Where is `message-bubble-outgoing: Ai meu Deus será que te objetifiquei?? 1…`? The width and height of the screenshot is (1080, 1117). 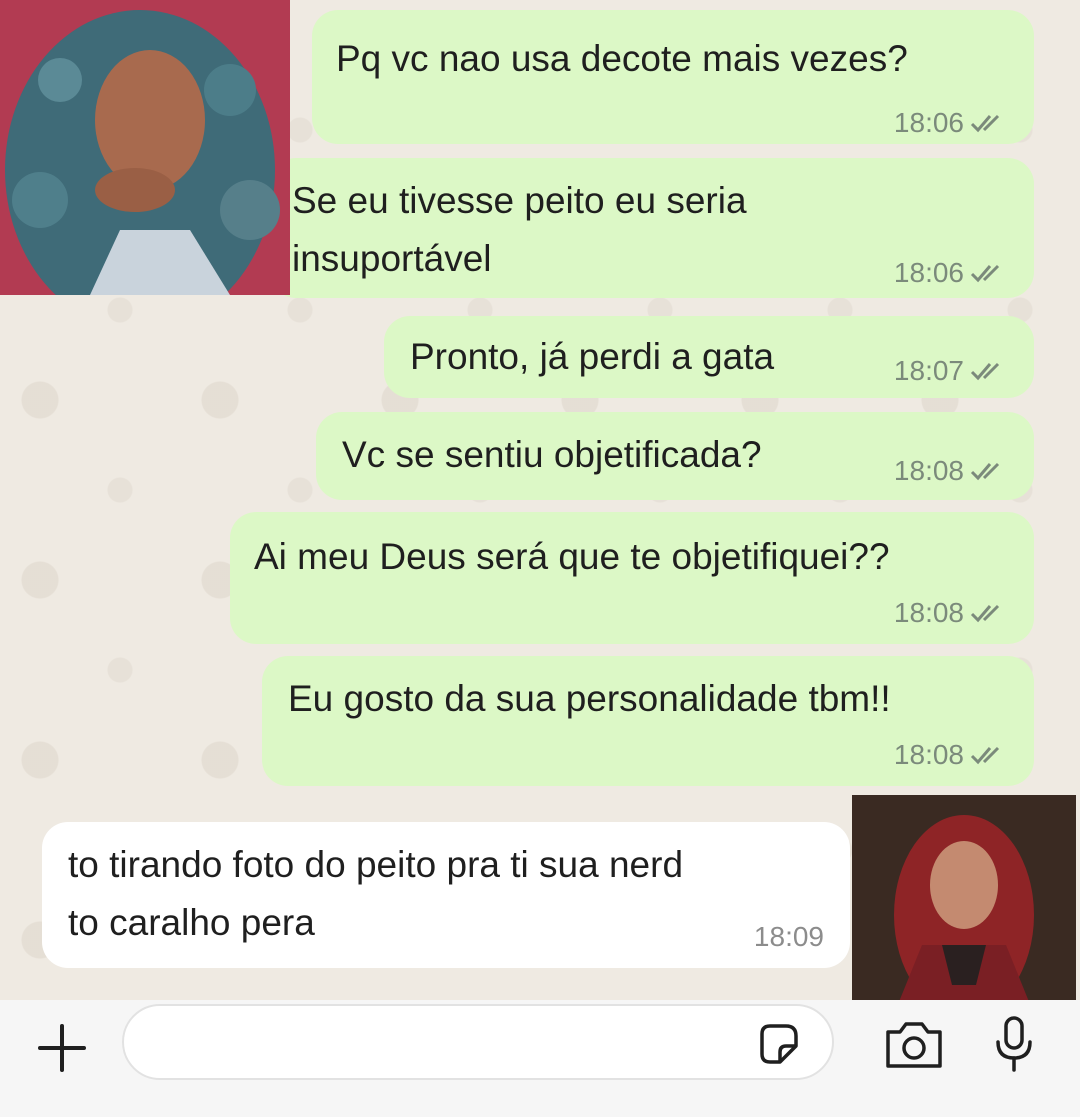
message-bubble-outgoing: Ai meu Deus será que te objetifiquei?? 1… is located at coordinates (632, 578).